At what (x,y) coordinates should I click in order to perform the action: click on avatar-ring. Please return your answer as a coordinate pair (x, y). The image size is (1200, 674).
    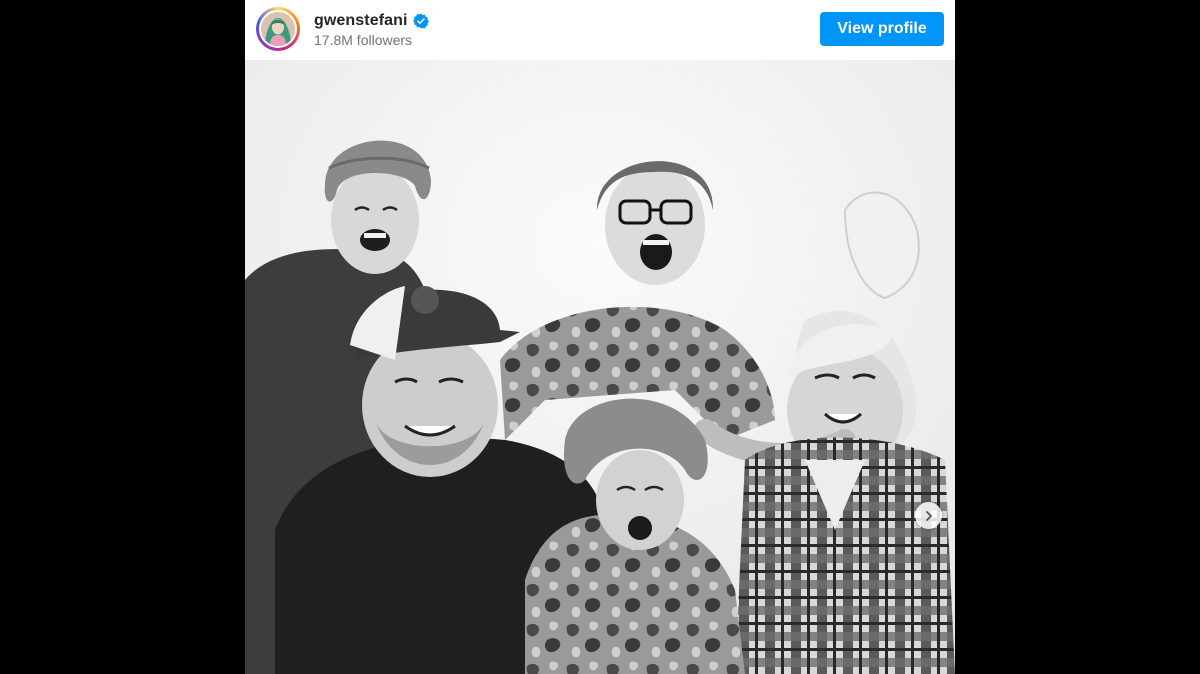
    Looking at the image, I should click on (278, 29).